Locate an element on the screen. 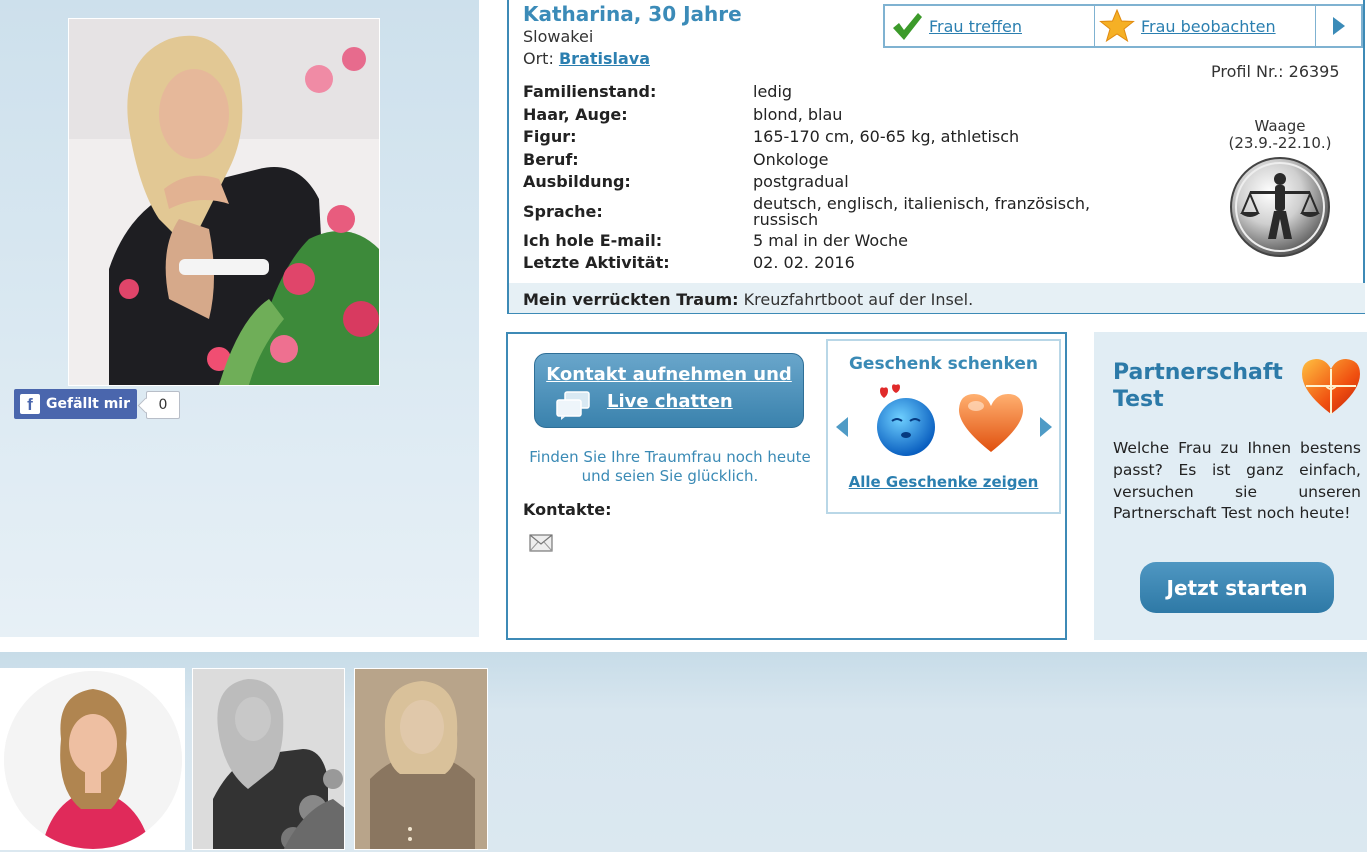 This screenshot has width=1367, height=852. gift-next-arrow-icon is located at coordinates (1046, 429).